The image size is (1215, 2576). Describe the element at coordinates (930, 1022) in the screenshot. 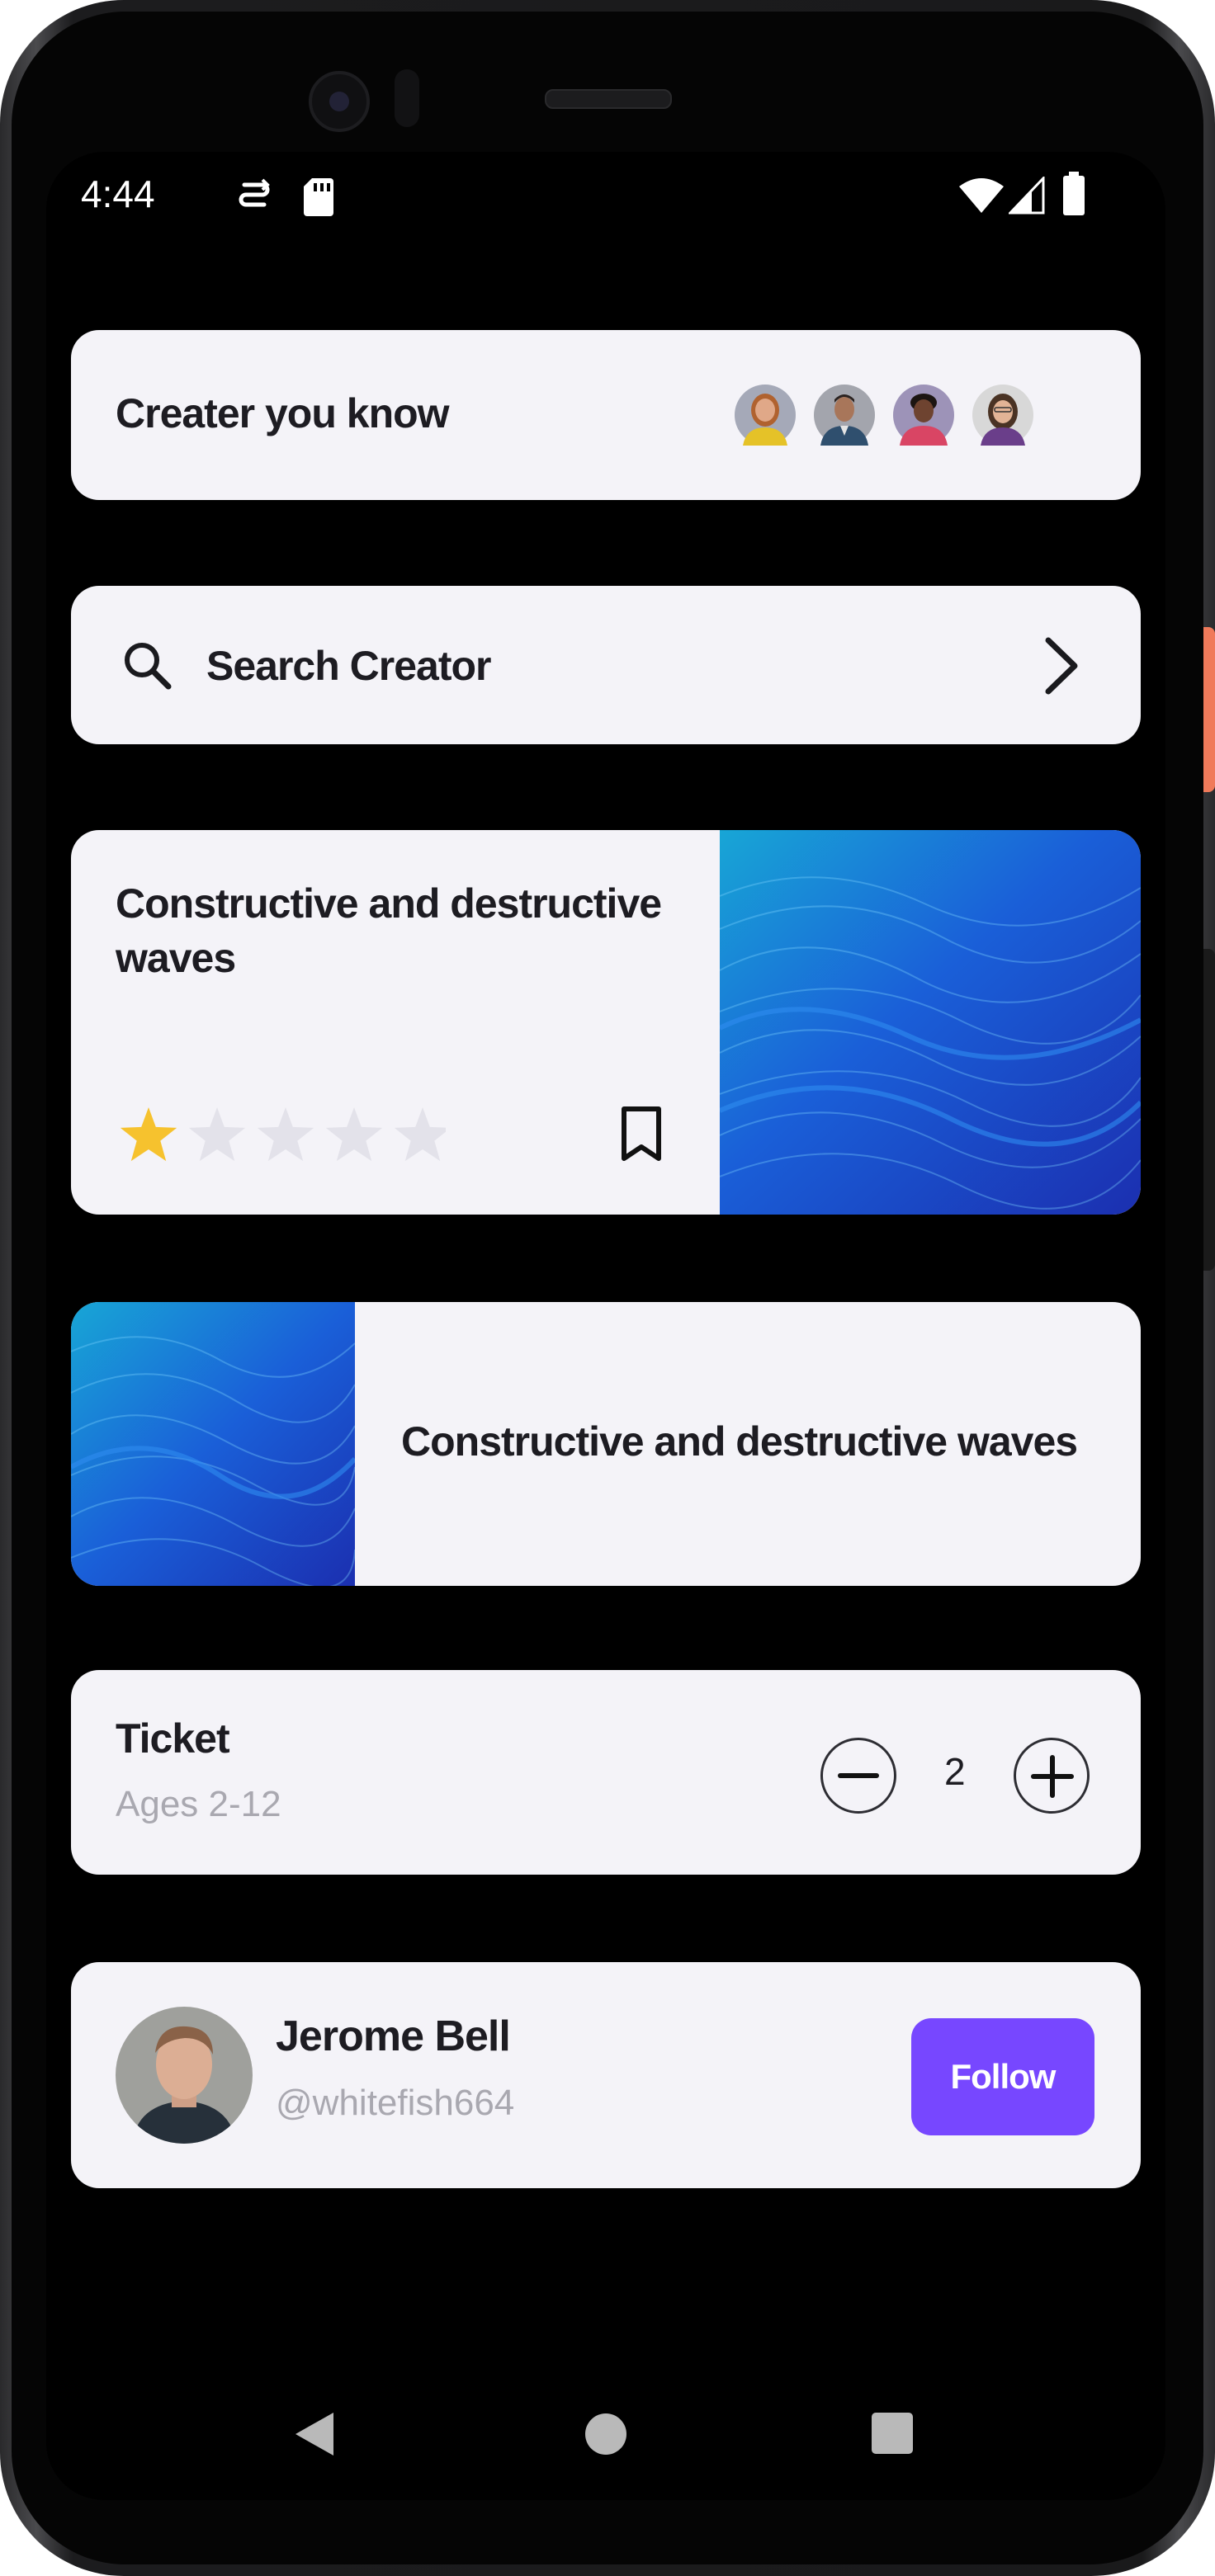

I see `article-image` at that location.